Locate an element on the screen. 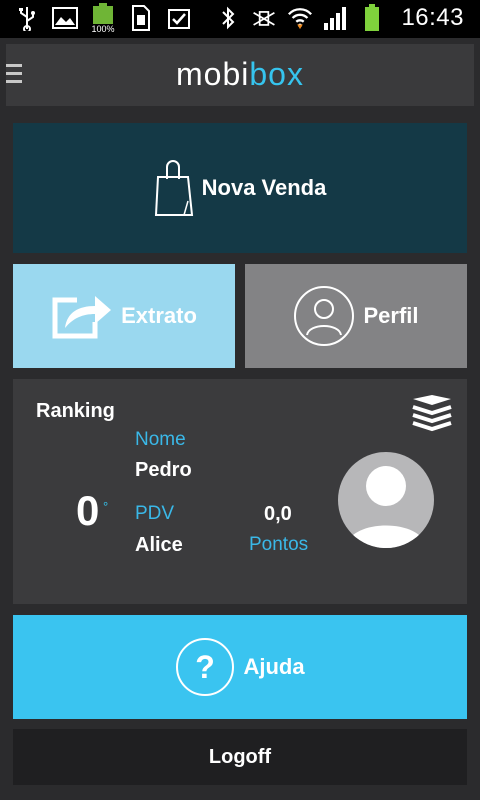 The image size is (480, 800). battery-full-icon: 100% is located at coordinates (103, 18).